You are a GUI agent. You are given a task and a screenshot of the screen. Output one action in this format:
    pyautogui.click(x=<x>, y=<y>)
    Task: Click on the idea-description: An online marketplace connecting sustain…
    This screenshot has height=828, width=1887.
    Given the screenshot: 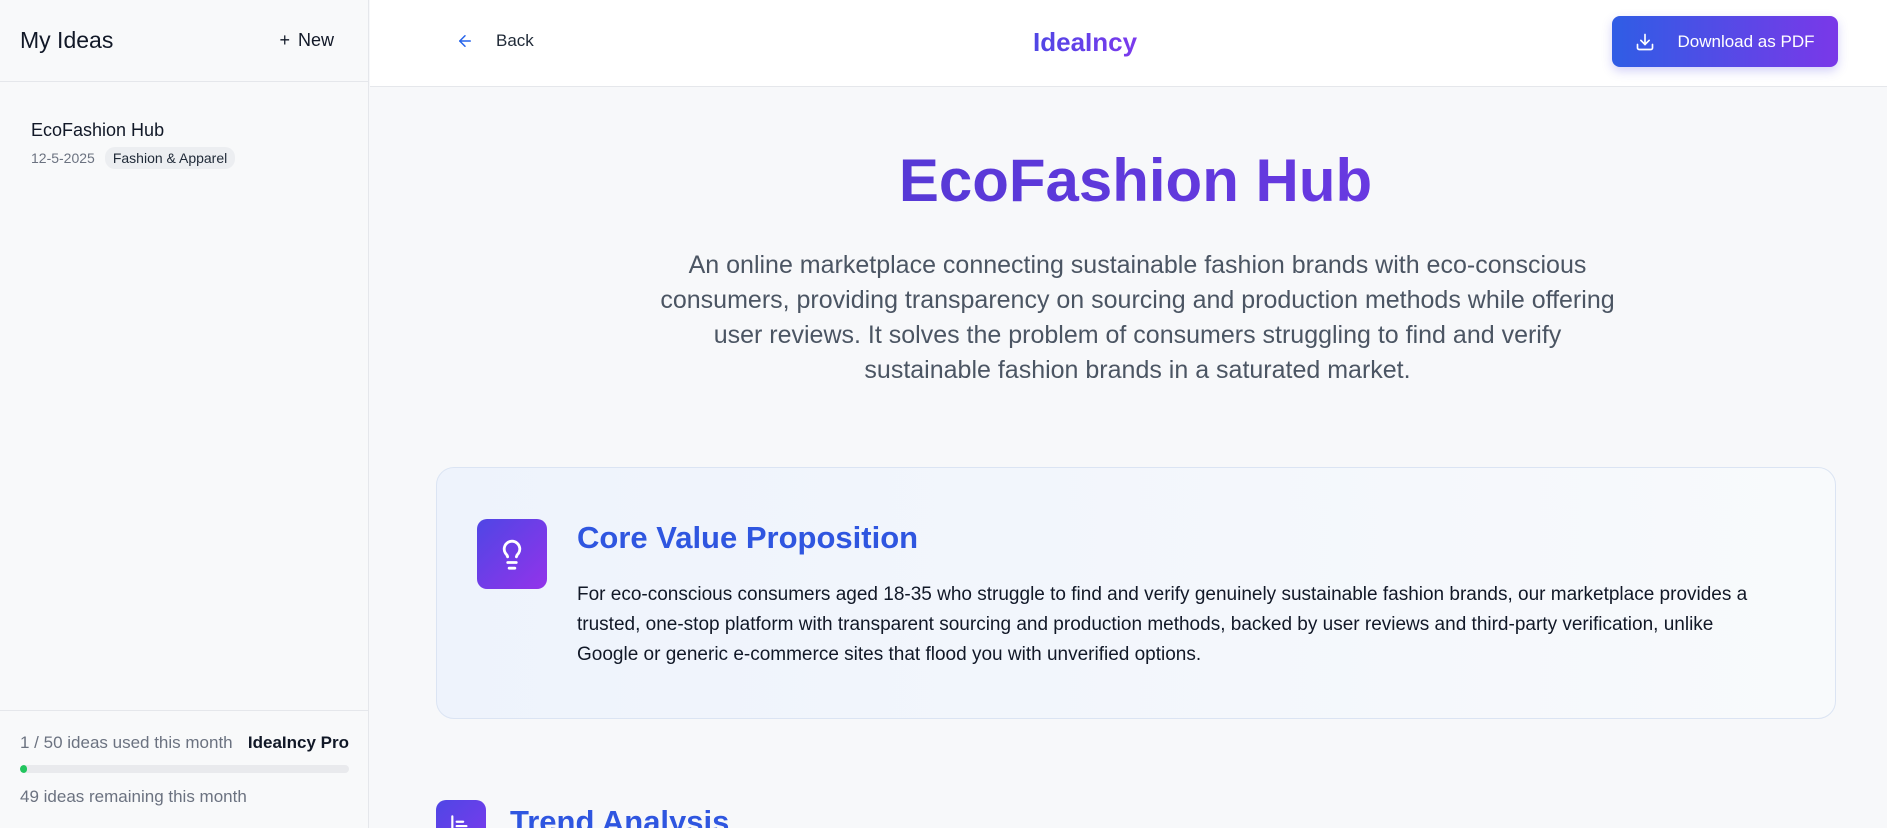 What is the action you would take?
    pyautogui.click(x=1137, y=317)
    